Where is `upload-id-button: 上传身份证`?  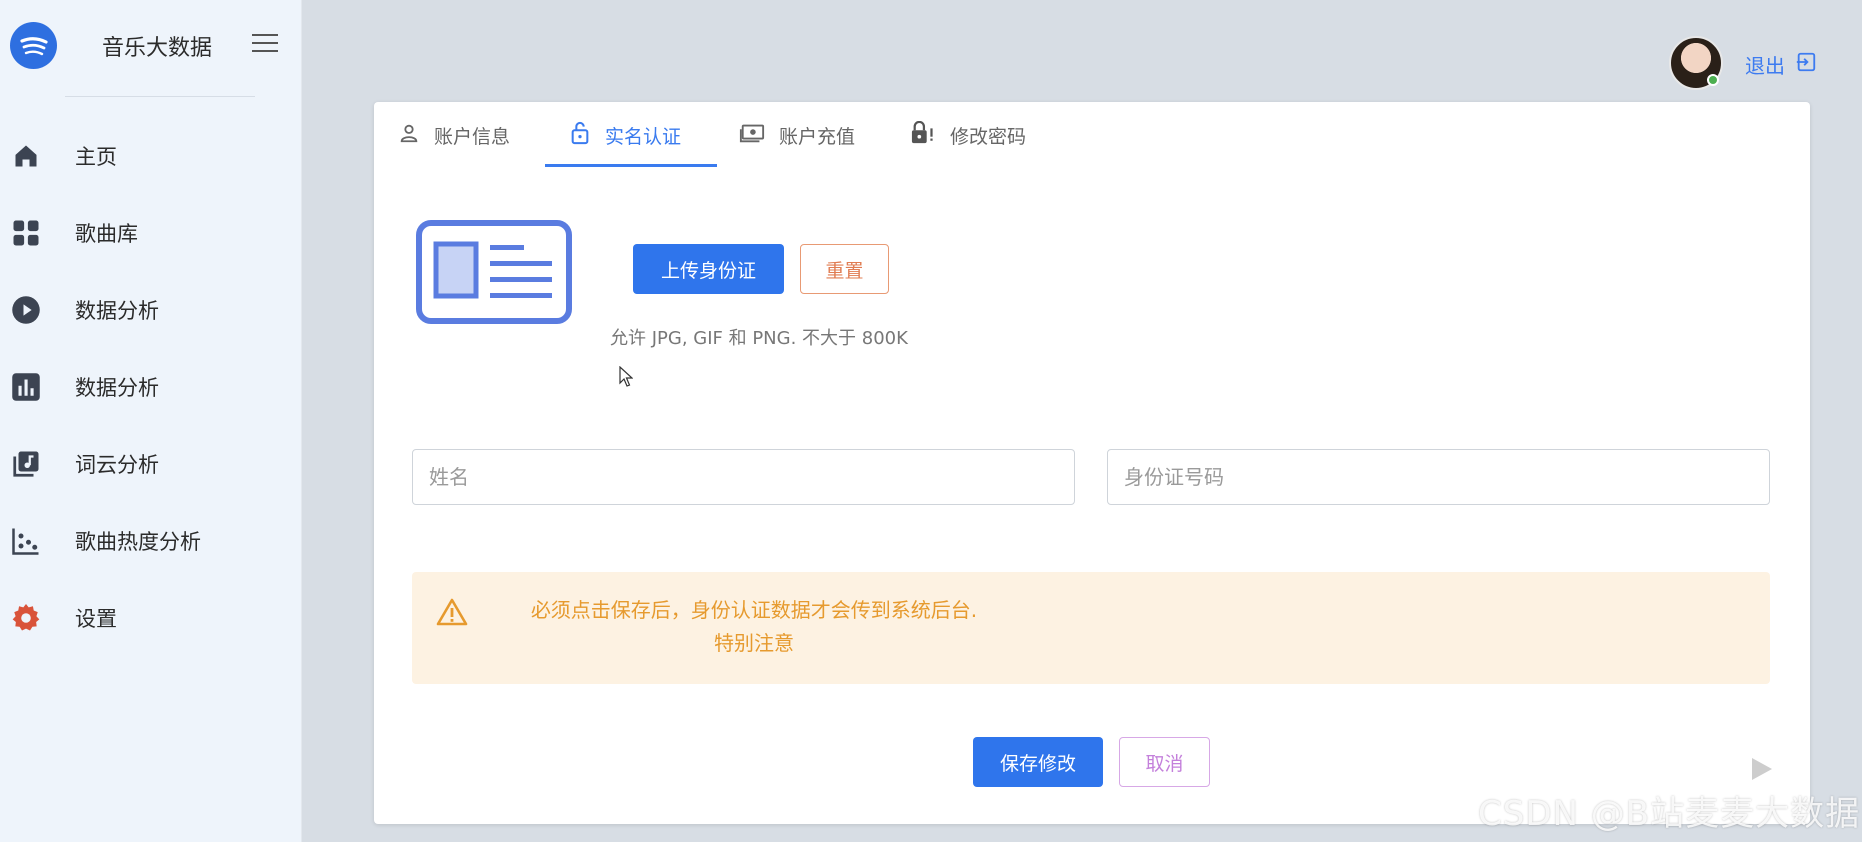 upload-id-button: 上传身份证 is located at coordinates (708, 269).